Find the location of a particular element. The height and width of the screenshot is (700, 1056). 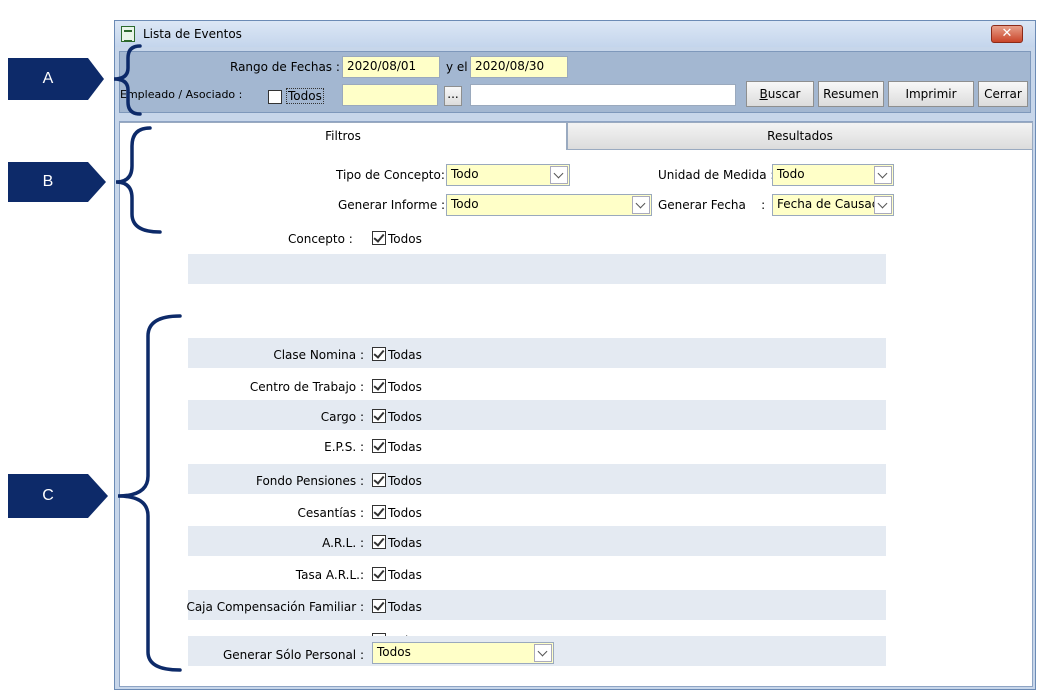

app-icon is located at coordinates (128, 34).